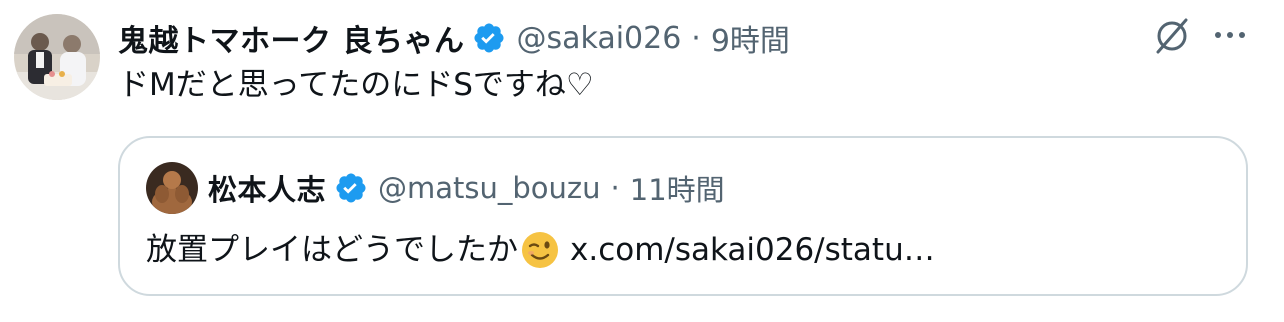 The image size is (1284, 322). What do you see at coordinates (750, 38) in the screenshot?
I see `tweet-timestamp: 9時間` at bounding box center [750, 38].